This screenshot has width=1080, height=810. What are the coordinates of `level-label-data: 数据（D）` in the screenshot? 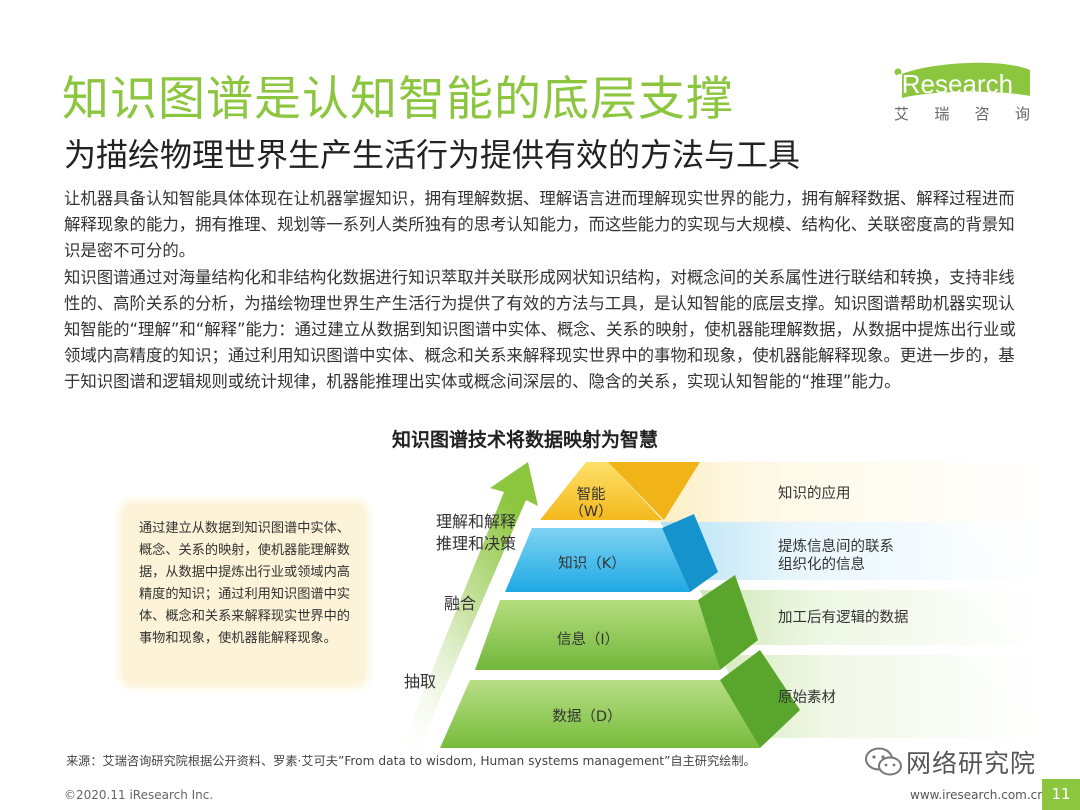 It's located at (587, 717).